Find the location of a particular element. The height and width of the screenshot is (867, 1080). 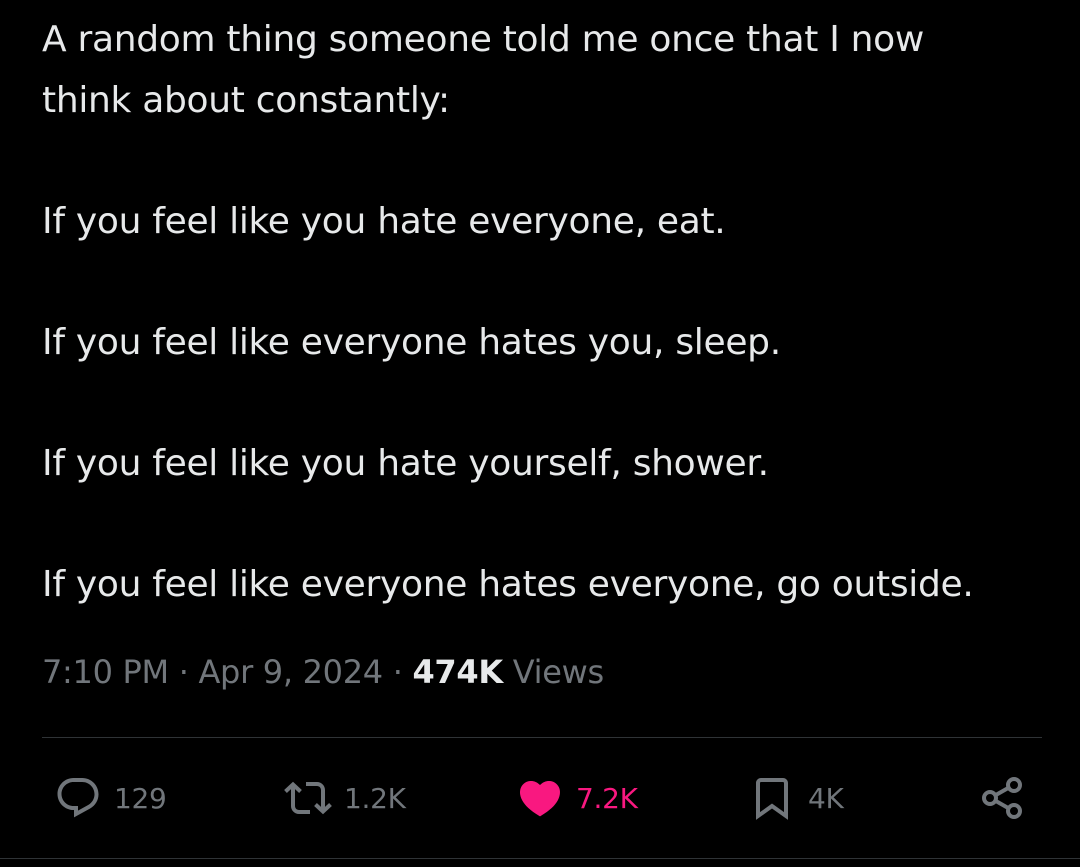

views-label: Views is located at coordinates (558, 672).